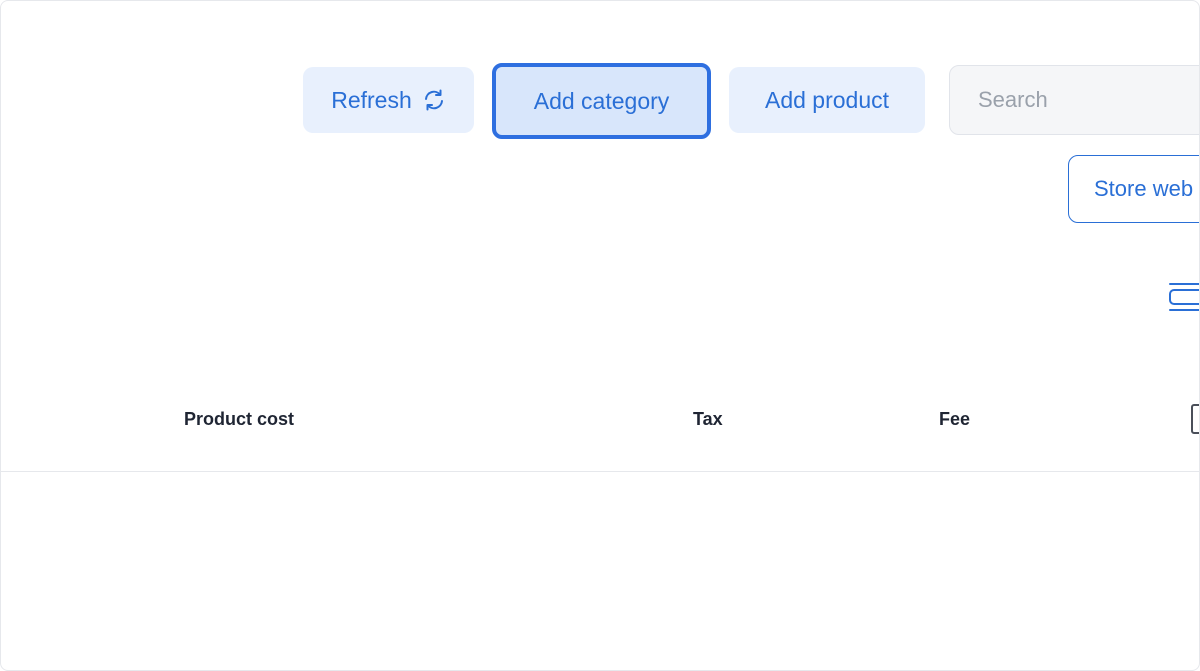  What do you see at coordinates (1195, 419) in the screenshot?
I see `select-all-checkbox` at bounding box center [1195, 419].